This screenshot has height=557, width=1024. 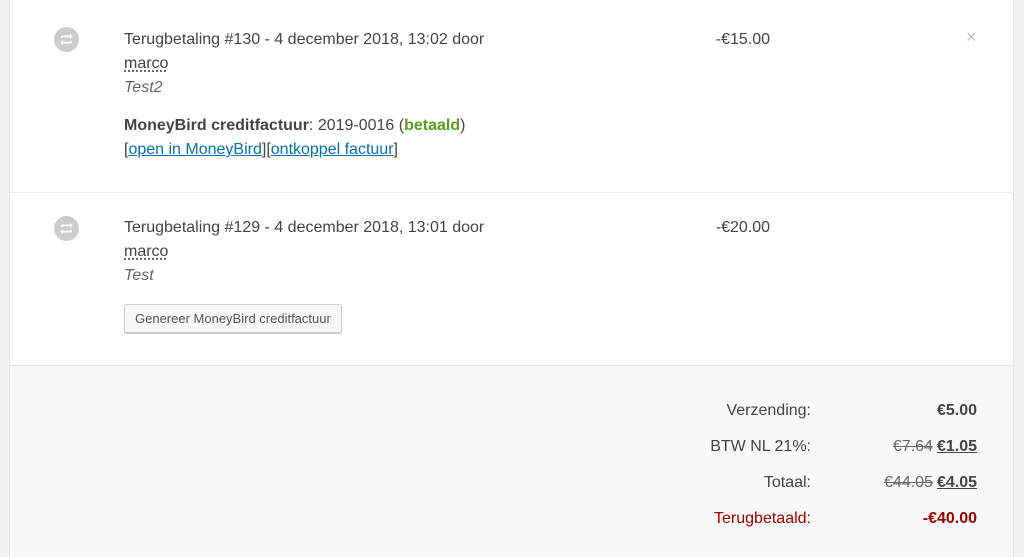 What do you see at coordinates (956, 410) in the screenshot?
I see `shipping-value: €5.00` at bounding box center [956, 410].